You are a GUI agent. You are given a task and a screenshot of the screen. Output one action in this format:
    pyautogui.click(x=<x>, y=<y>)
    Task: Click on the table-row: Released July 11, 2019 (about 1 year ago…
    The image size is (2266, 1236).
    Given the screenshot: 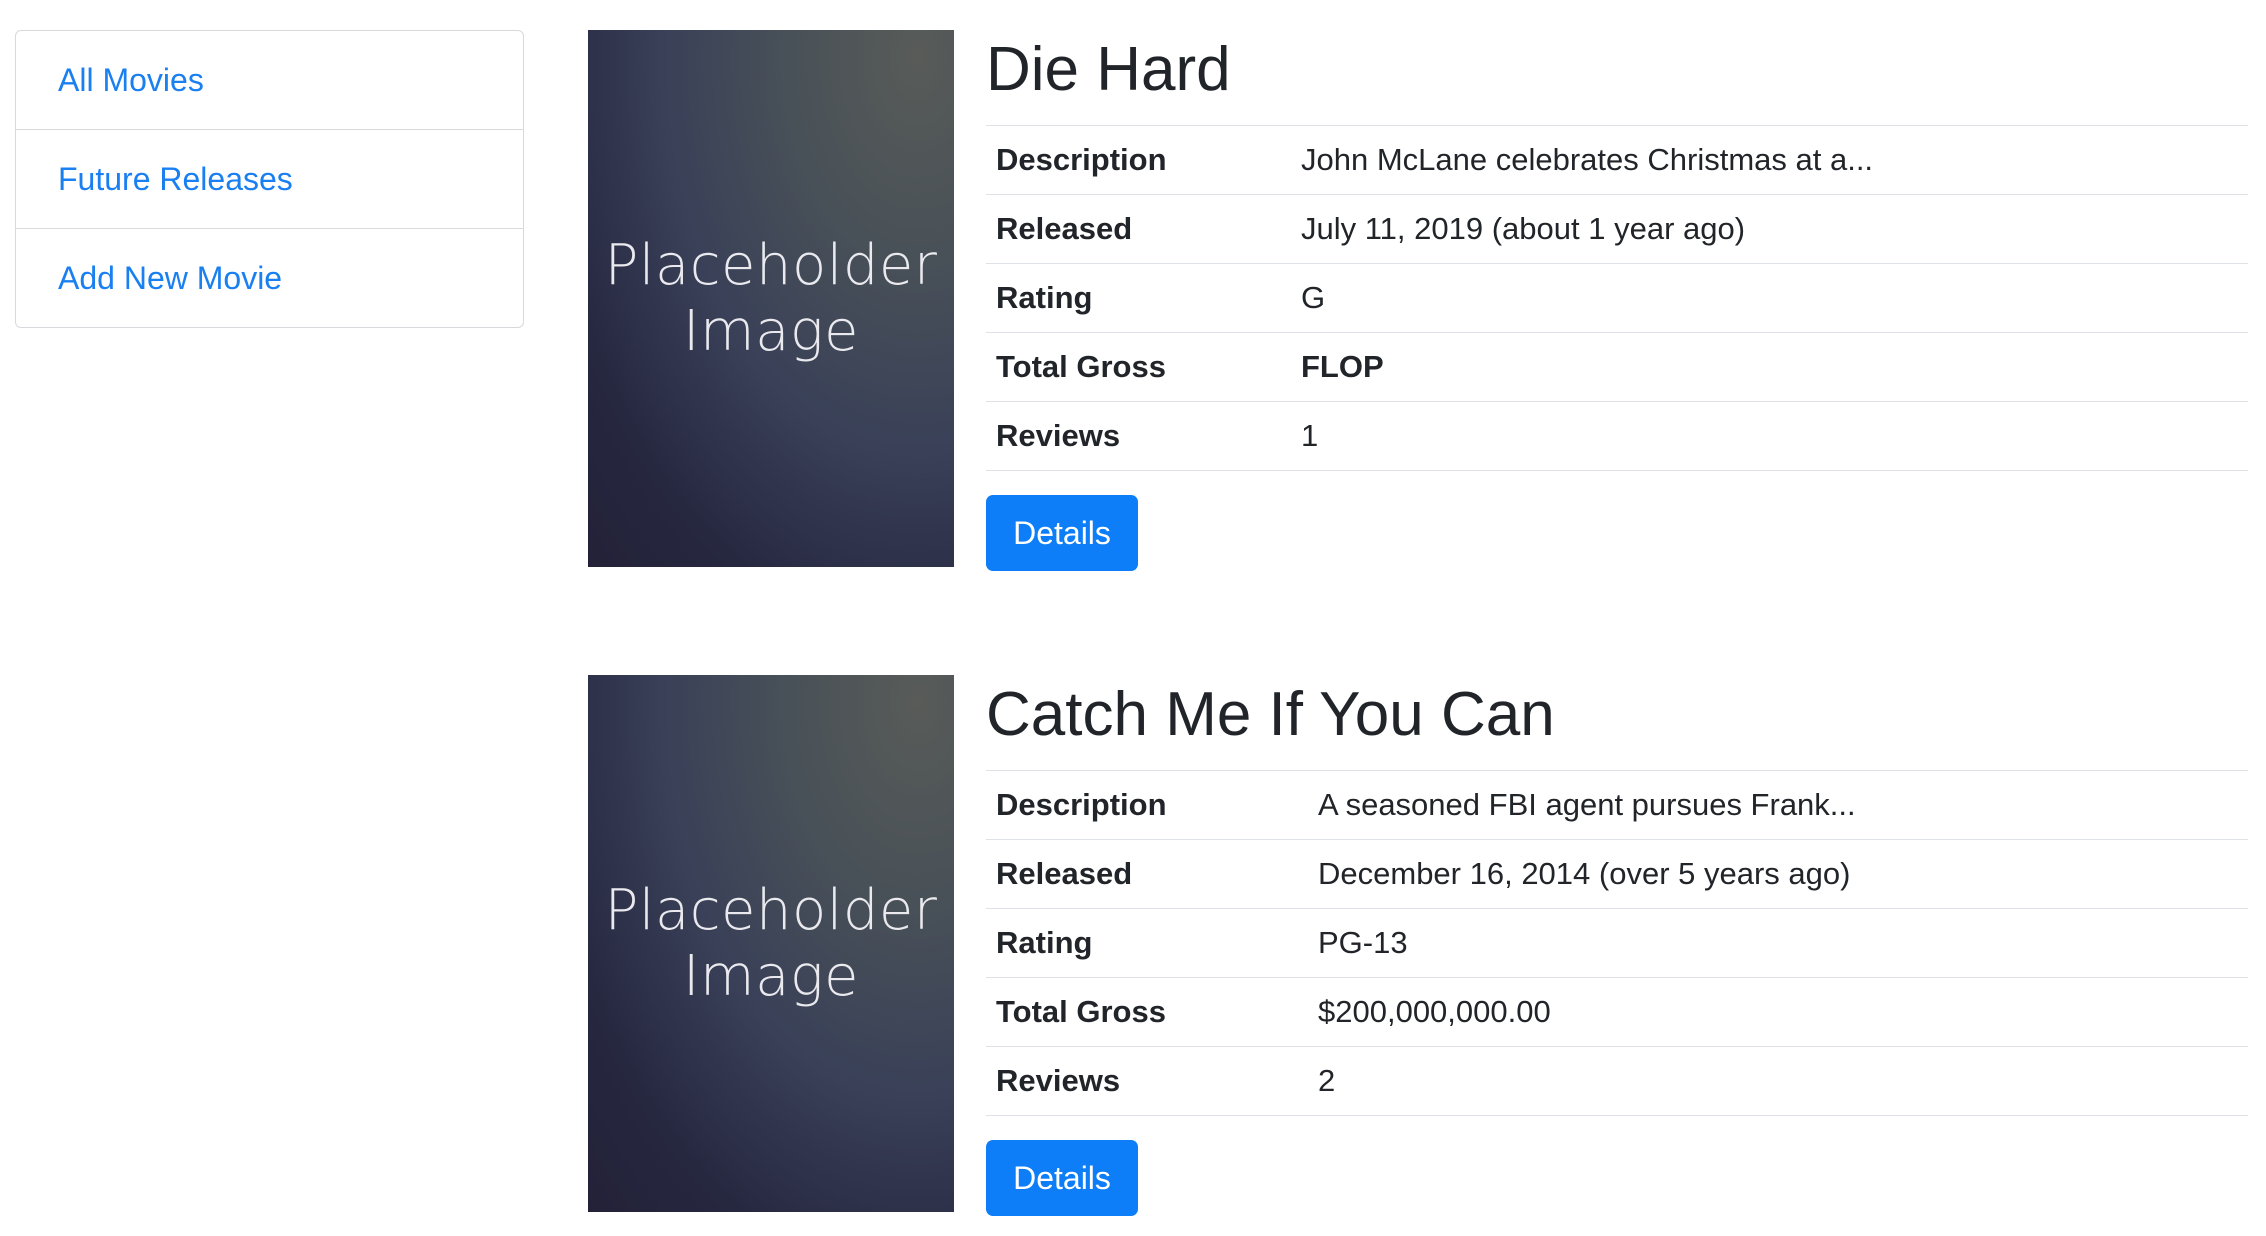 What is the action you would take?
    pyautogui.click(x=1617, y=229)
    